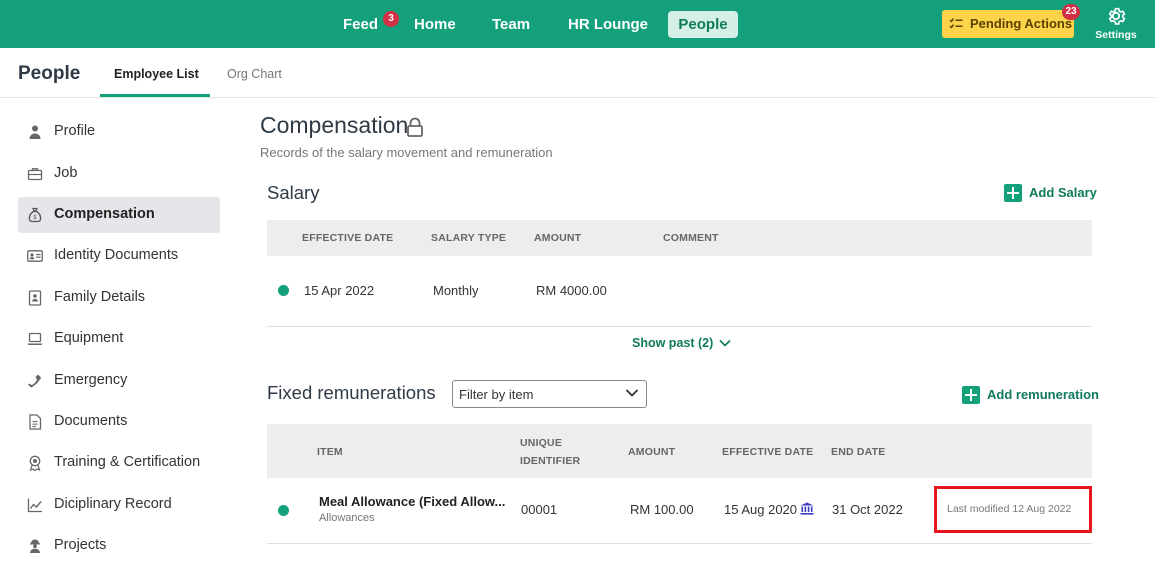  I want to click on tab-org-chart: Org Chart, so click(254, 74).